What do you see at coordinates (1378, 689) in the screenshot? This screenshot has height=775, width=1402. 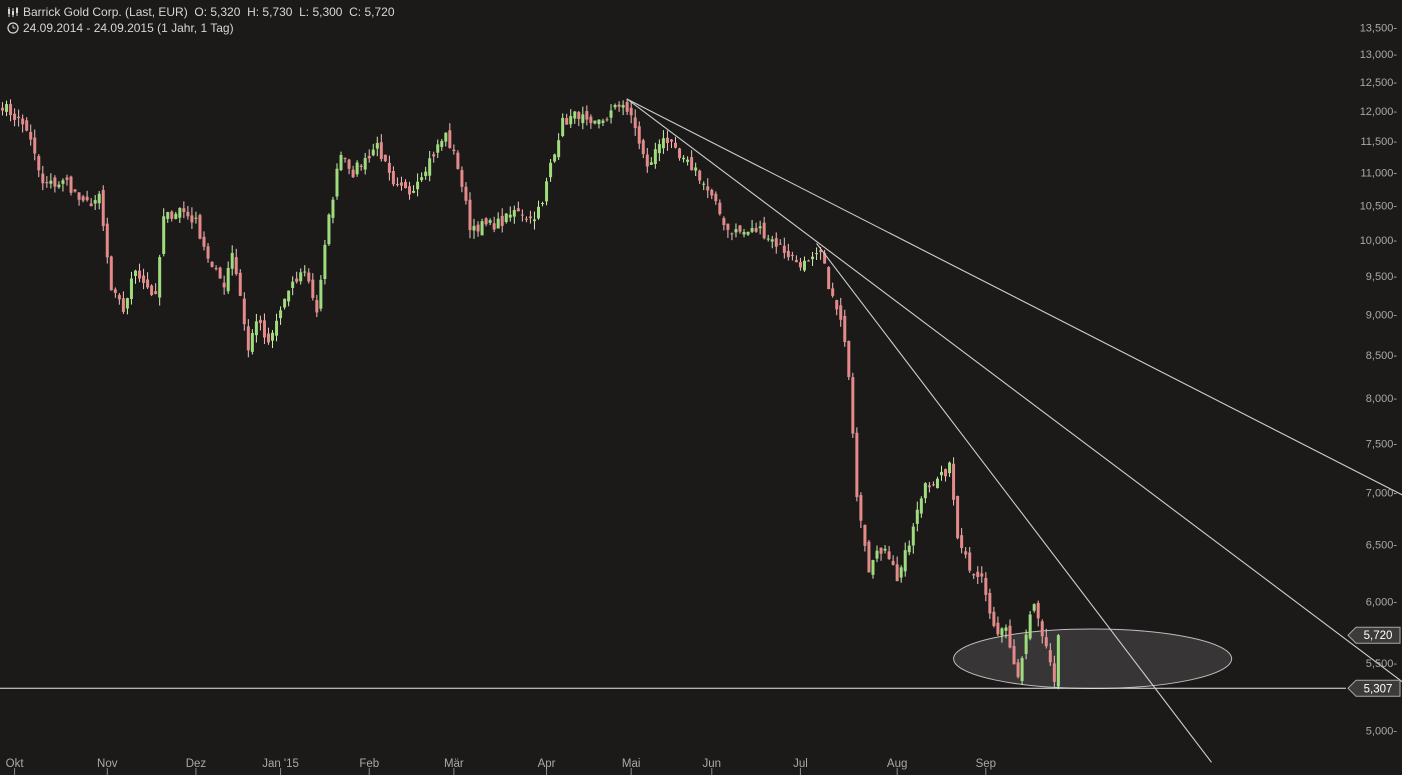 I see `price-tag-label: 5,307` at bounding box center [1378, 689].